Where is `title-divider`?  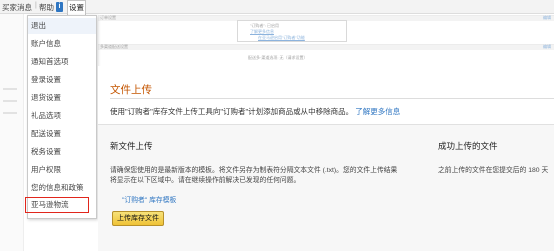 title-divider is located at coordinates (332, 98).